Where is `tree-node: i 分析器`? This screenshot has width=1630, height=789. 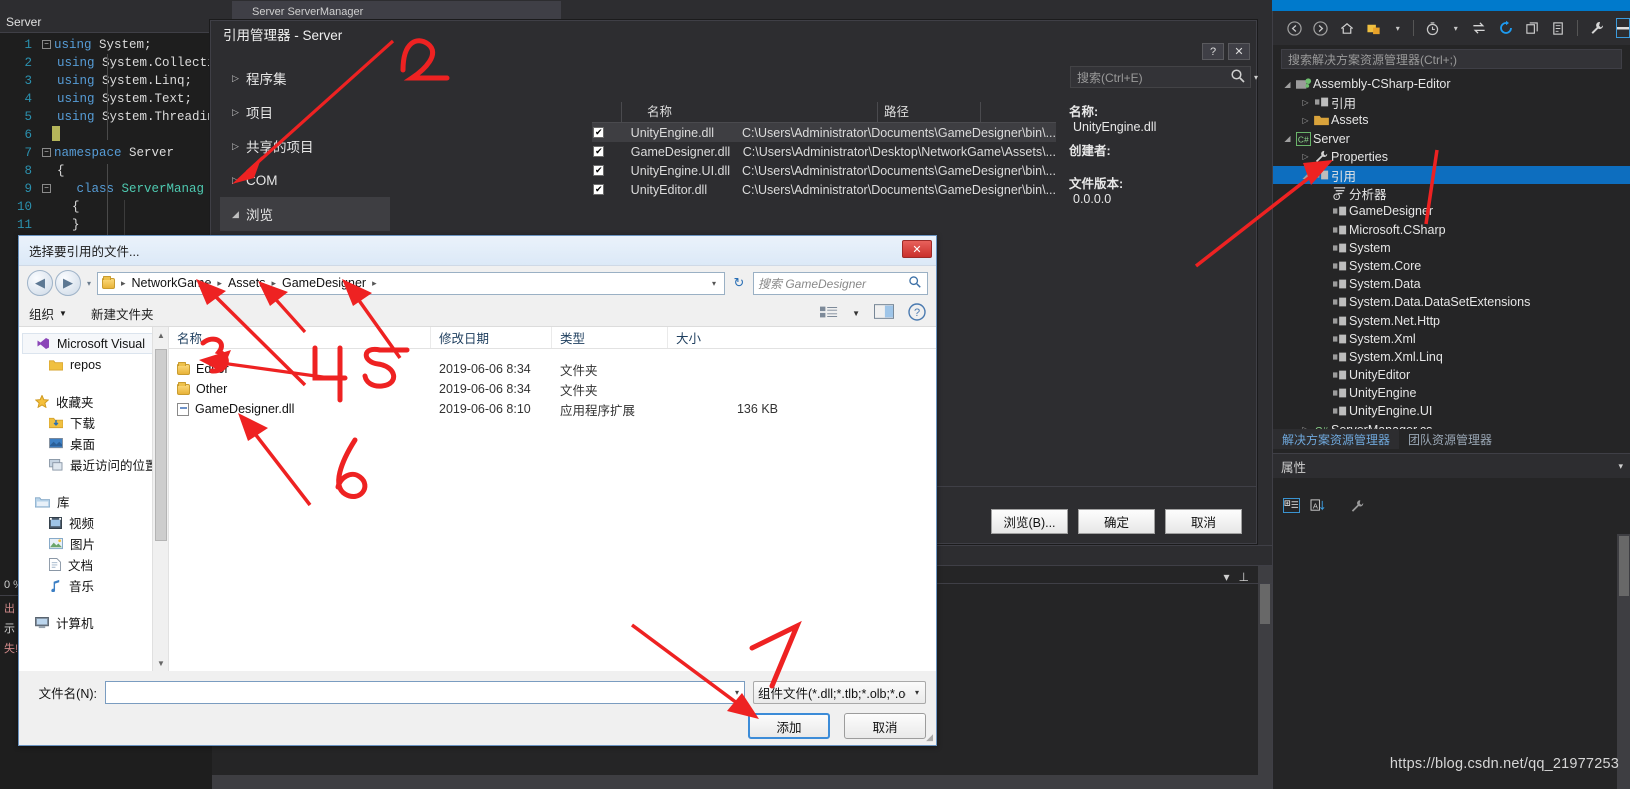 tree-node: i 分析器 is located at coordinates (1451, 193).